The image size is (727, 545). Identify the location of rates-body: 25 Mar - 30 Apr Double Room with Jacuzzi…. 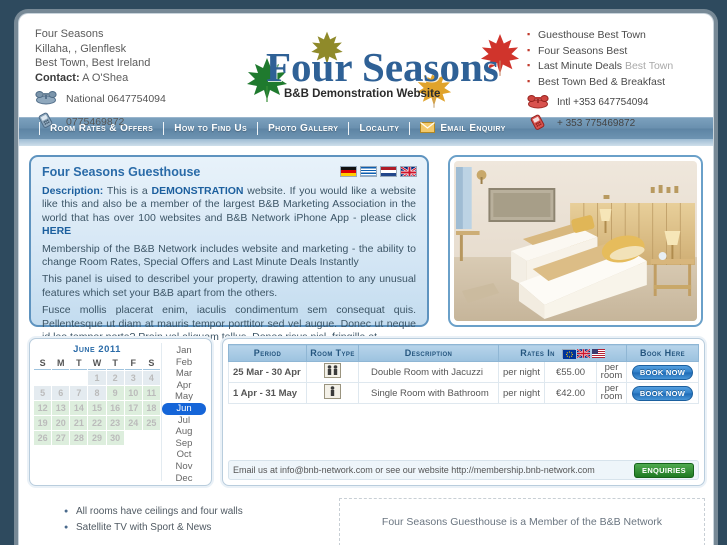
(463, 382).